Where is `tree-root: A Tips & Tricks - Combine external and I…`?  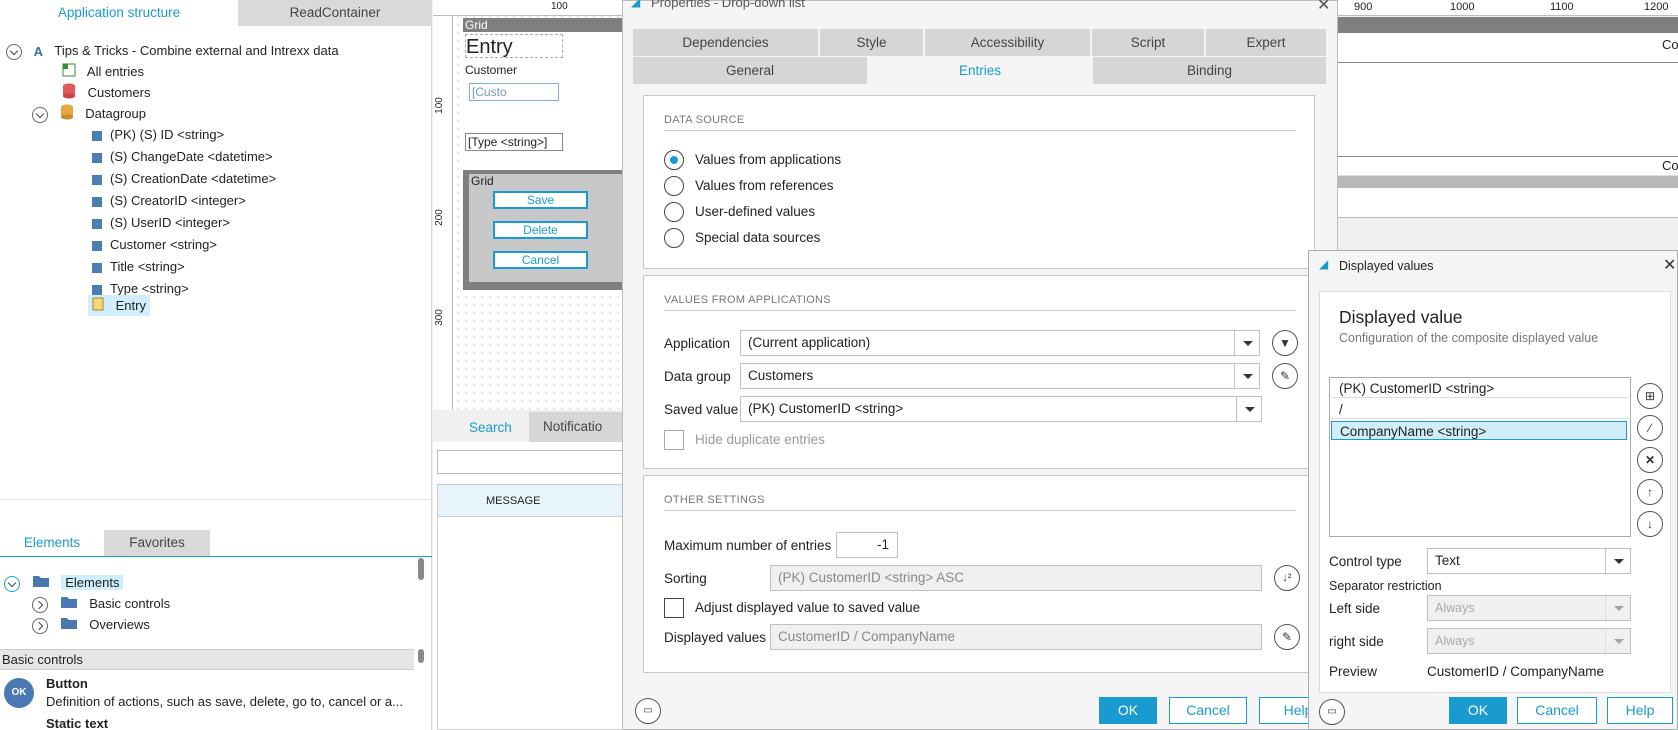
tree-root: A Tips & Tricks - Combine external and I… is located at coordinates (172, 50).